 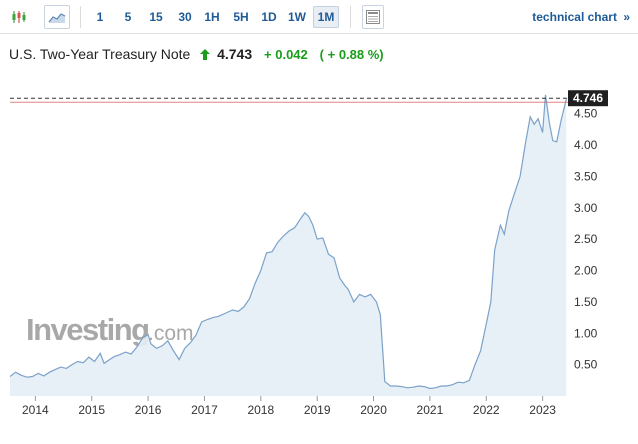 What do you see at coordinates (373, 17) in the screenshot?
I see `table-icon` at bounding box center [373, 17].